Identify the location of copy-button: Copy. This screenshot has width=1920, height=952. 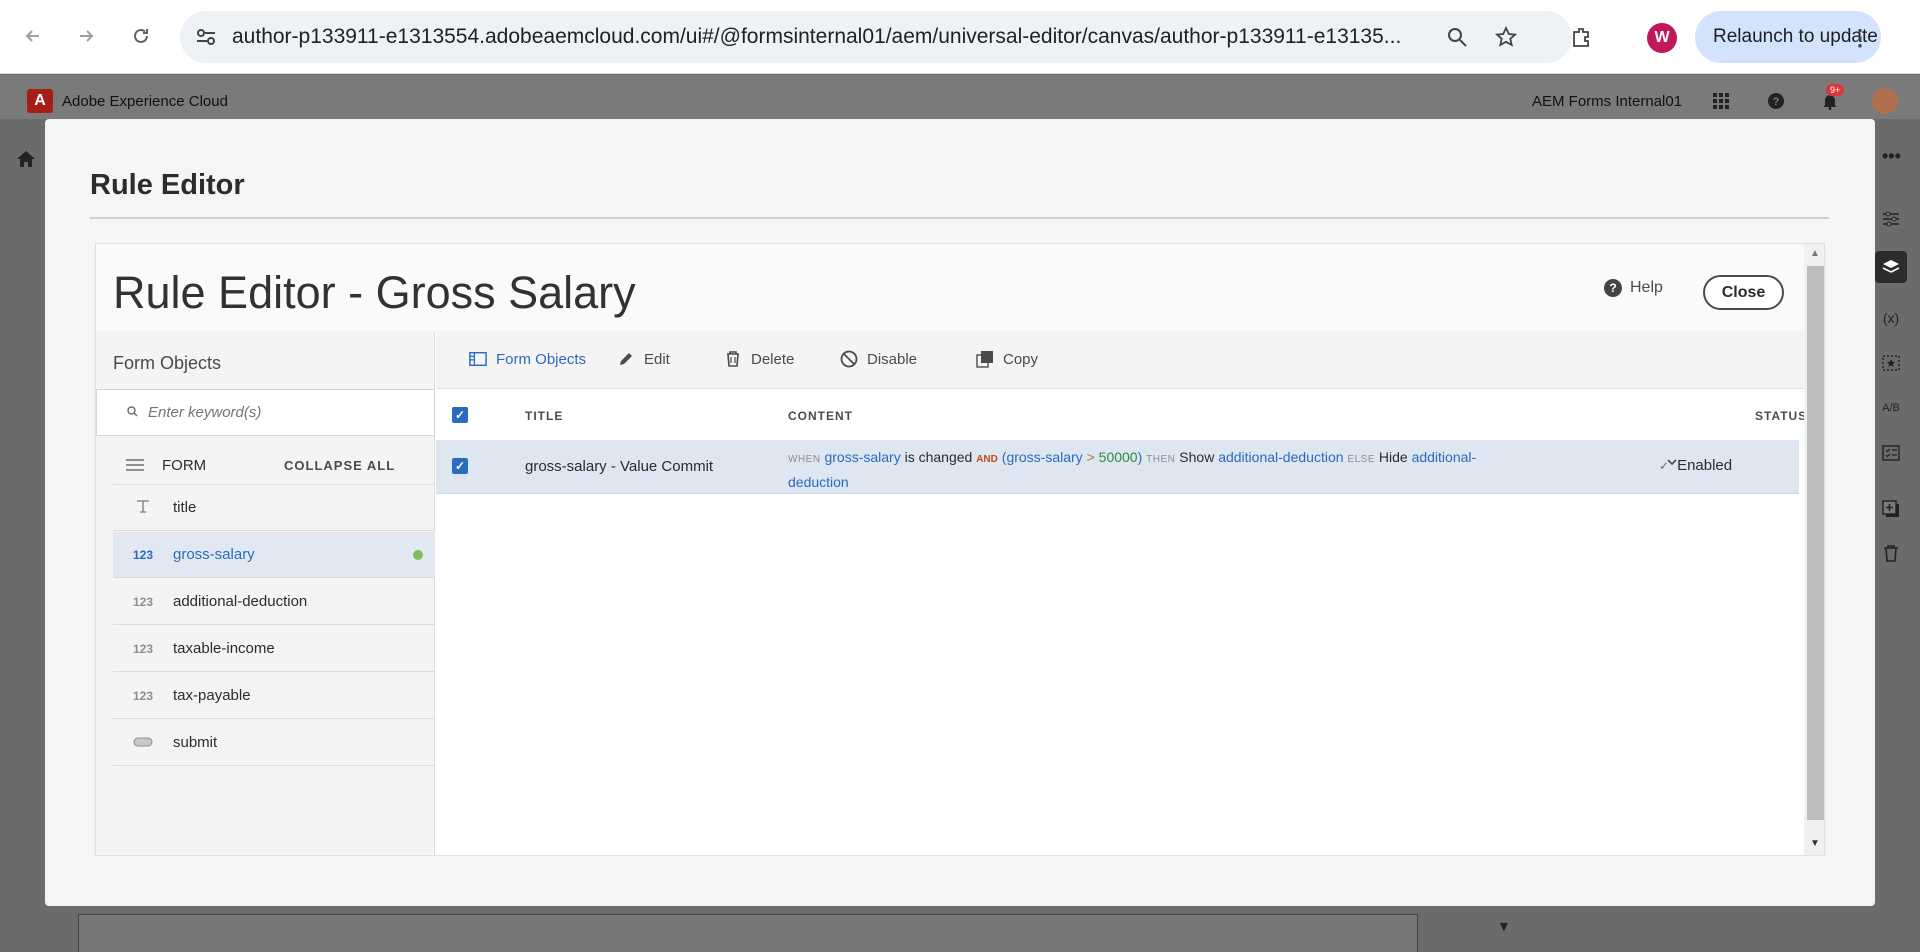
(1007, 359).